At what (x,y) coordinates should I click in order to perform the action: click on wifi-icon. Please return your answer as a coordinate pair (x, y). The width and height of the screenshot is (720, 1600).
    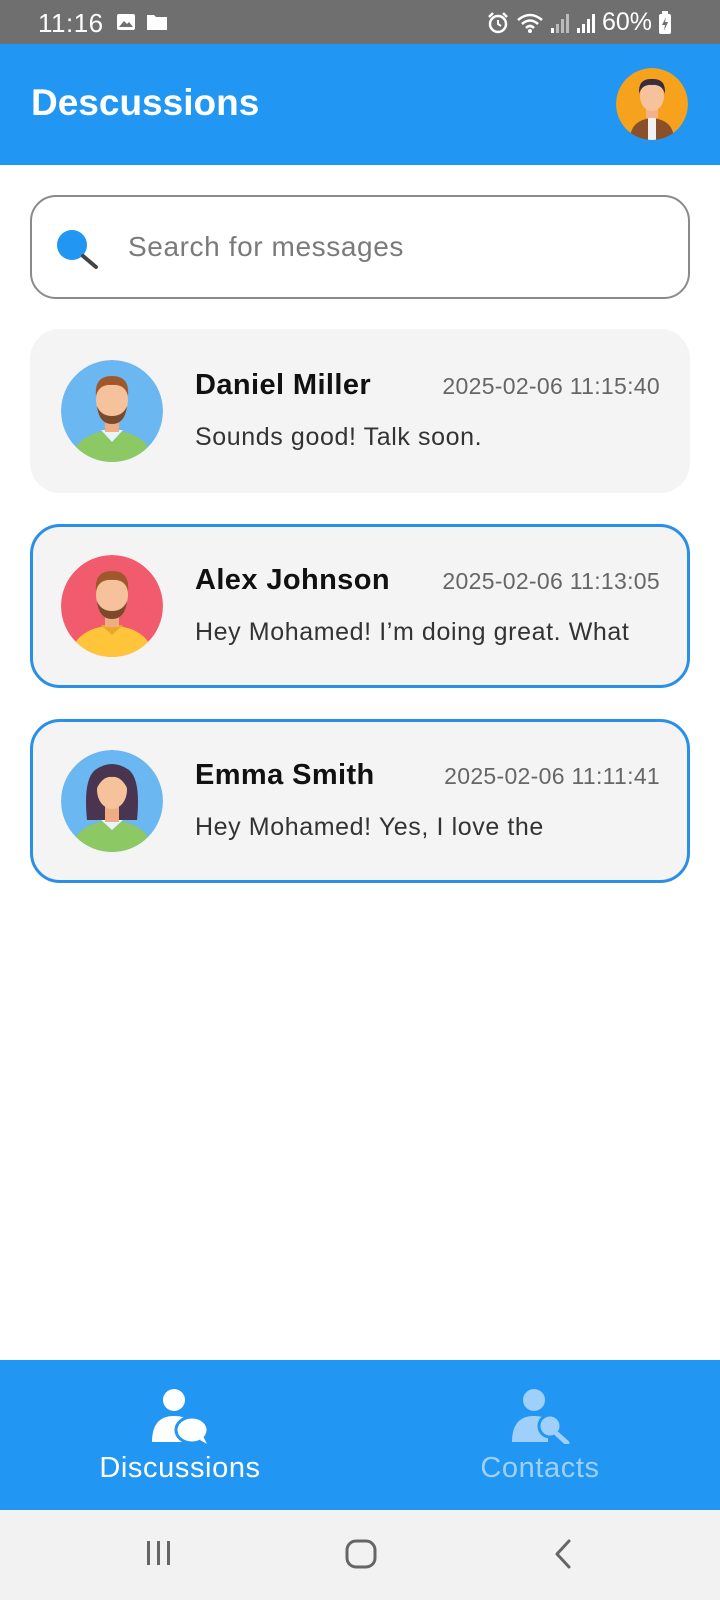
    Looking at the image, I should click on (530, 23).